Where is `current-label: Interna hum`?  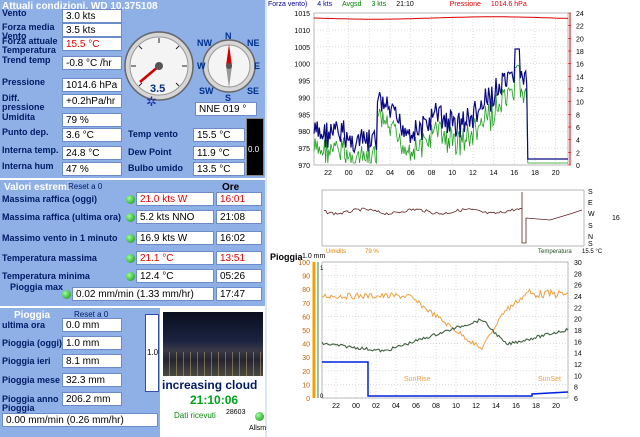
current-label: Interna hum is located at coordinates (28, 166).